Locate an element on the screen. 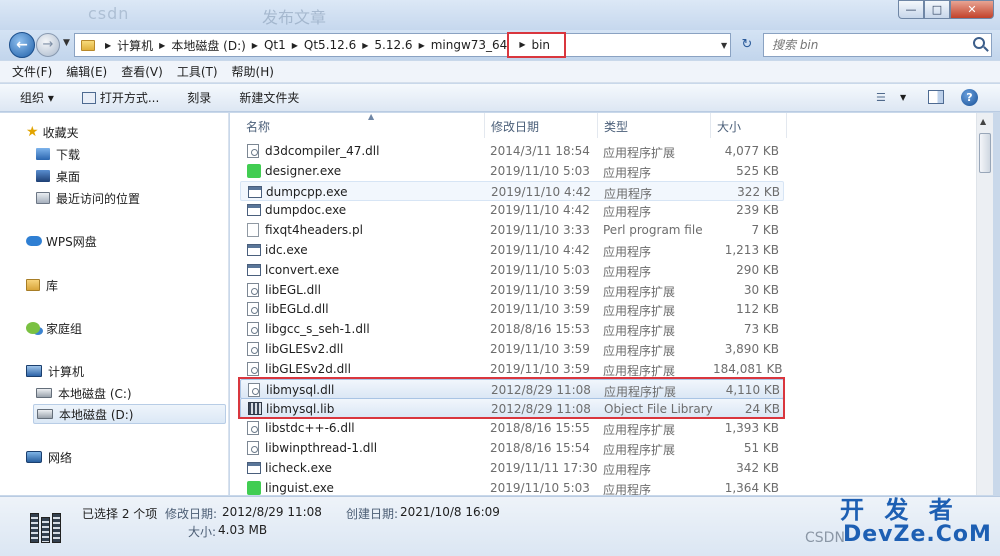  breadcrumb-item: ▶ mingw73_64 is located at coordinates (460, 45).